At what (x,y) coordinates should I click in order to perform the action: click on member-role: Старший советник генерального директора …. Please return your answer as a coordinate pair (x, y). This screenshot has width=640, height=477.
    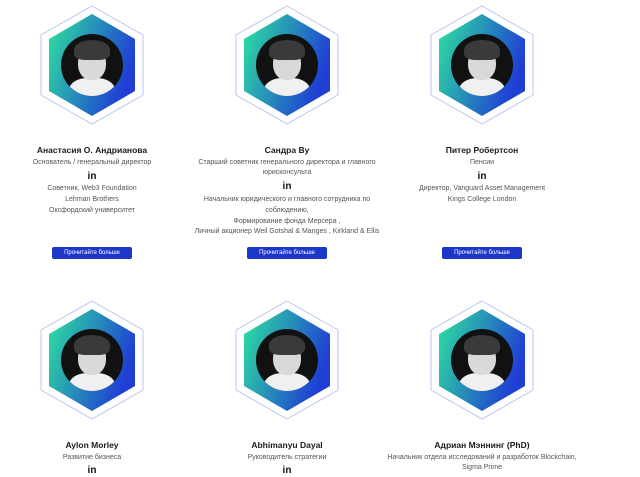
    Looking at the image, I should click on (287, 167).